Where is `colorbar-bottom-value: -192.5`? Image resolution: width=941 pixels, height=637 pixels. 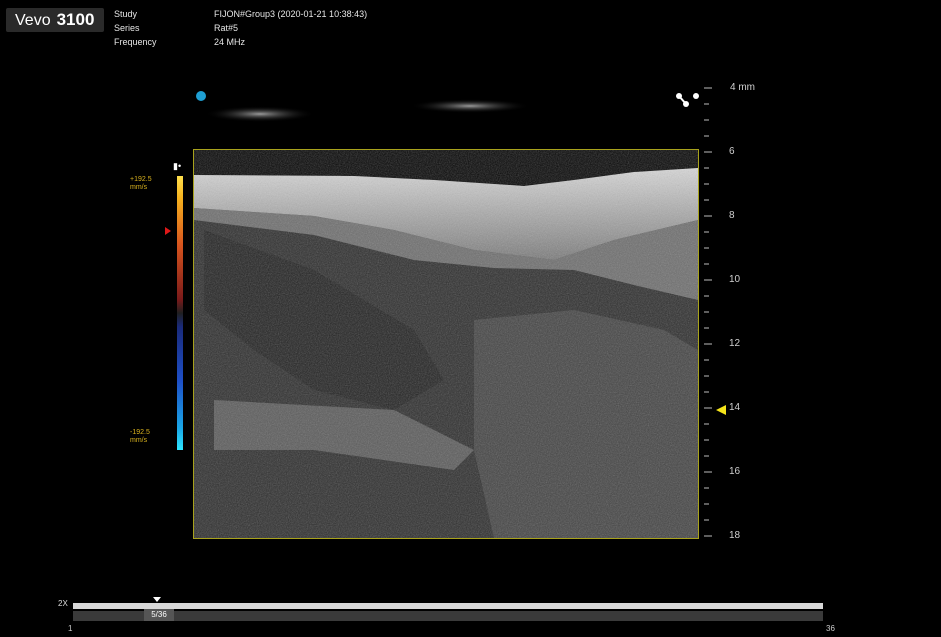
colorbar-bottom-value: -192.5 is located at coordinates (140, 432).